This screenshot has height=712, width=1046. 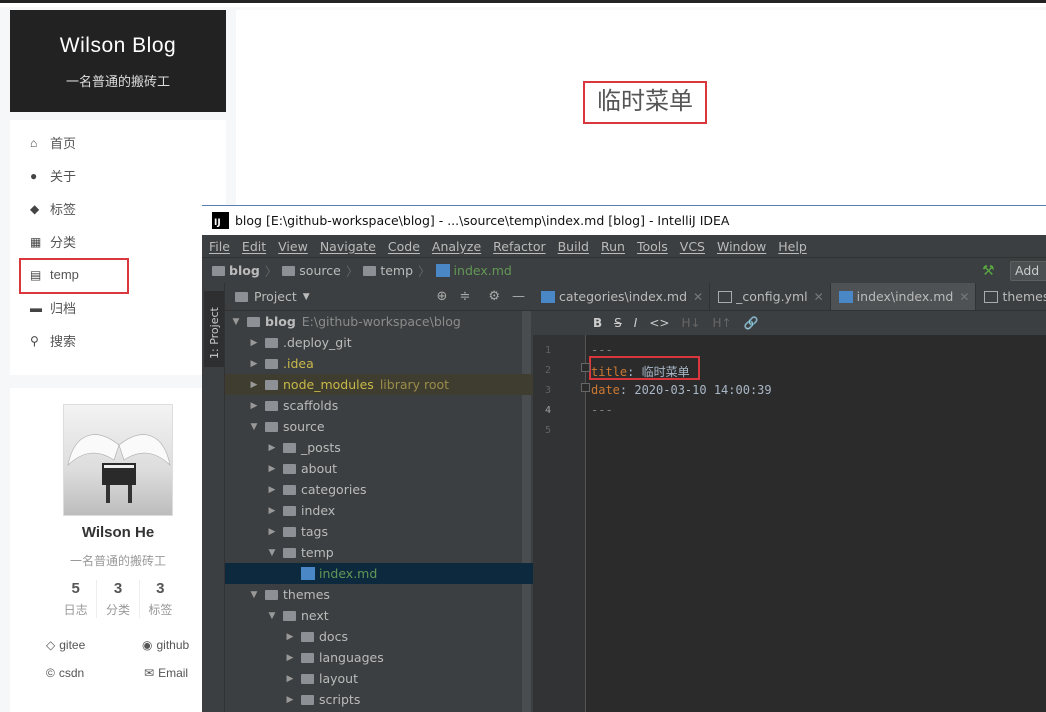 What do you see at coordinates (388, 270) in the screenshot?
I see `breadcrumb-temp: temp` at bounding box center [388, 270].